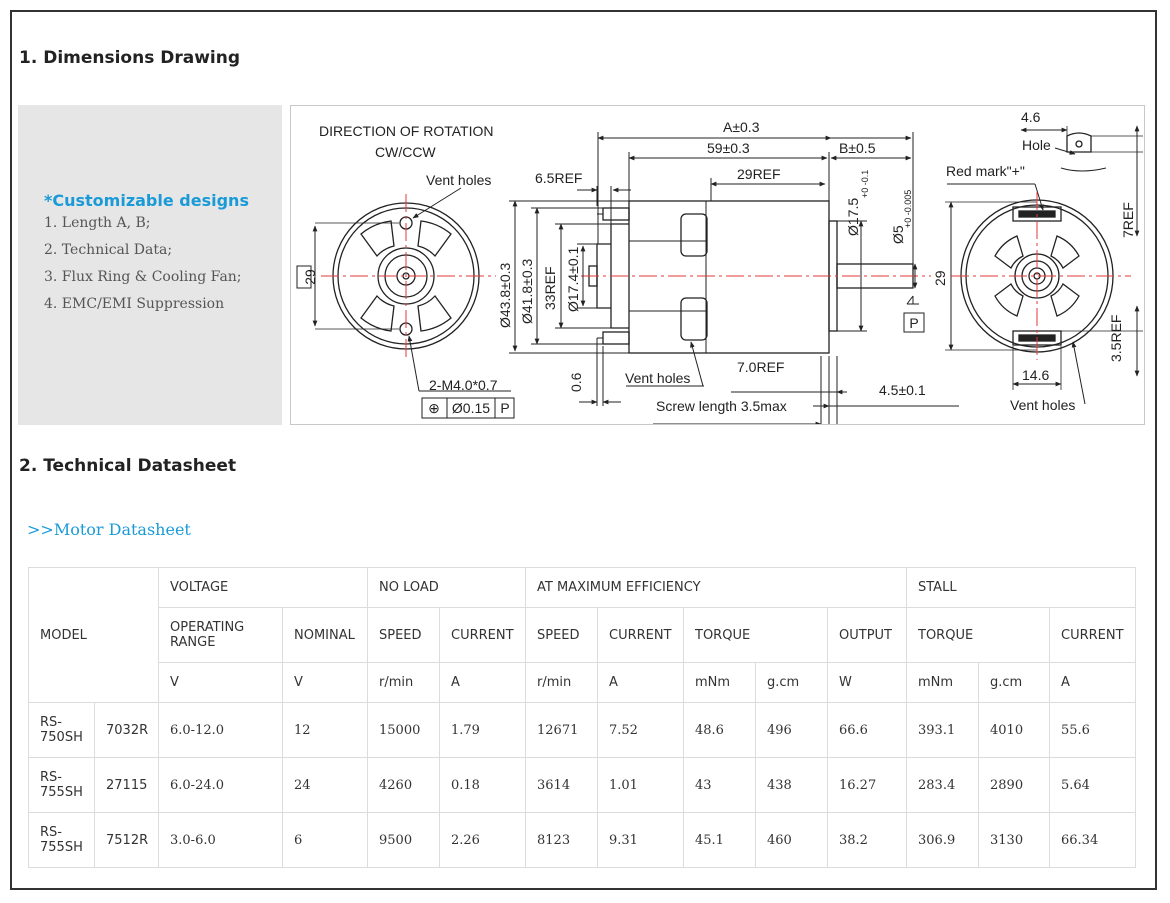  Describe the element at coordinates (719, 785) in the screenshot. I see `data-cell: 43` at that location.